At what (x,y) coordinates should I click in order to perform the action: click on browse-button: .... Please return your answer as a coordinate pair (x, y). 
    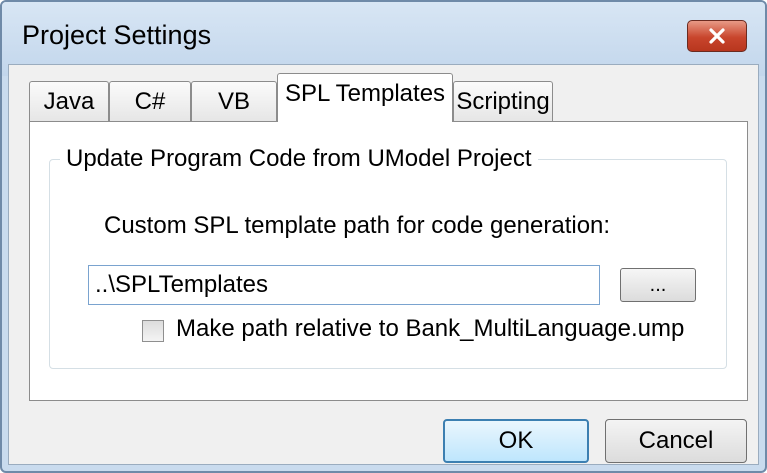
    Looking at the image, I should click on (658, 285).